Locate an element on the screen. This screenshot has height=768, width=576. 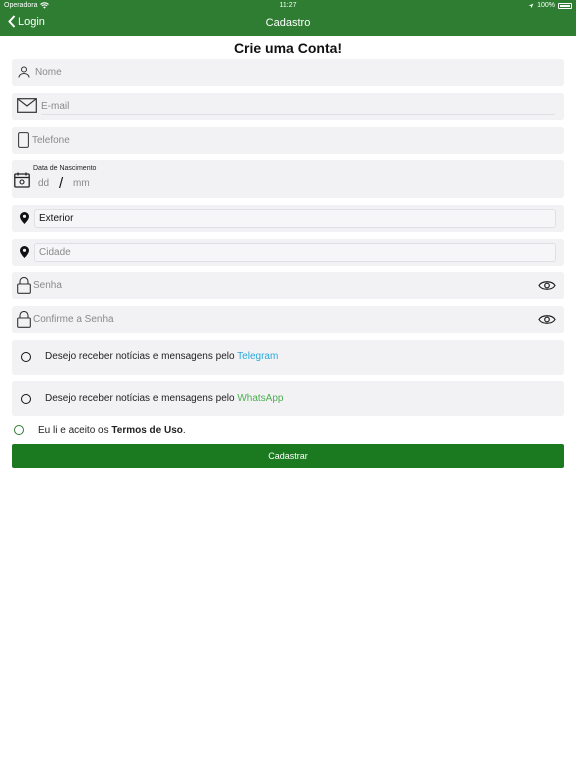
email-field: E-mail is located at coordinates (288, 106).